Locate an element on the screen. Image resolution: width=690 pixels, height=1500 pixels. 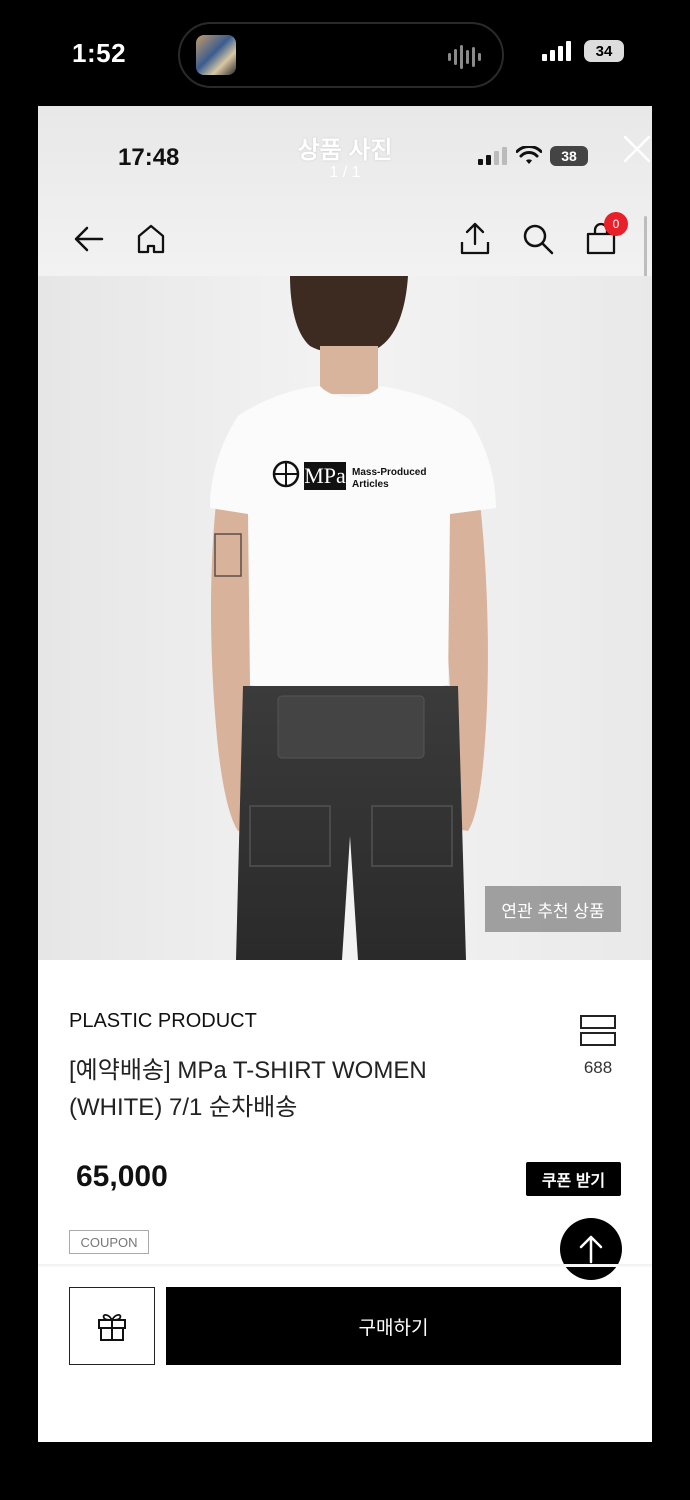
signal-icon is located at coordinates (556, 51).